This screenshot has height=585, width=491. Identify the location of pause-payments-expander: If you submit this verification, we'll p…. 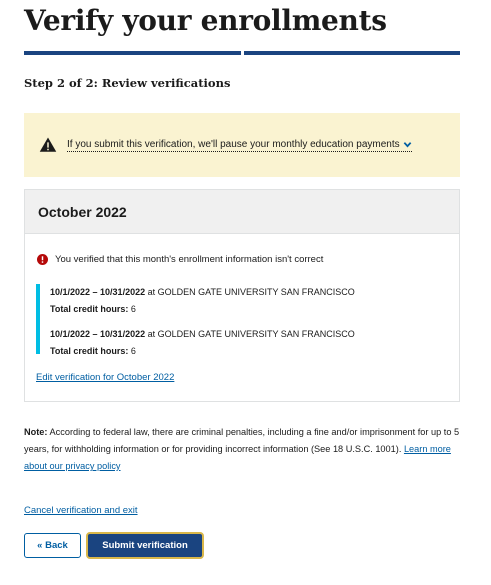
(239, 145).